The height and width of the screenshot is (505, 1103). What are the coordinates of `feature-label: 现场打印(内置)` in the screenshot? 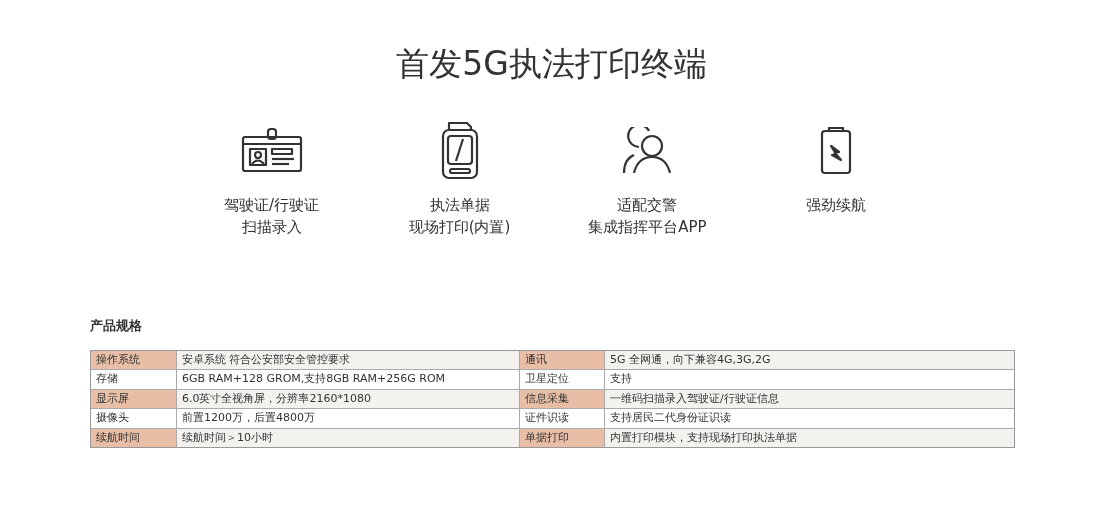 It's located at (459, 227).